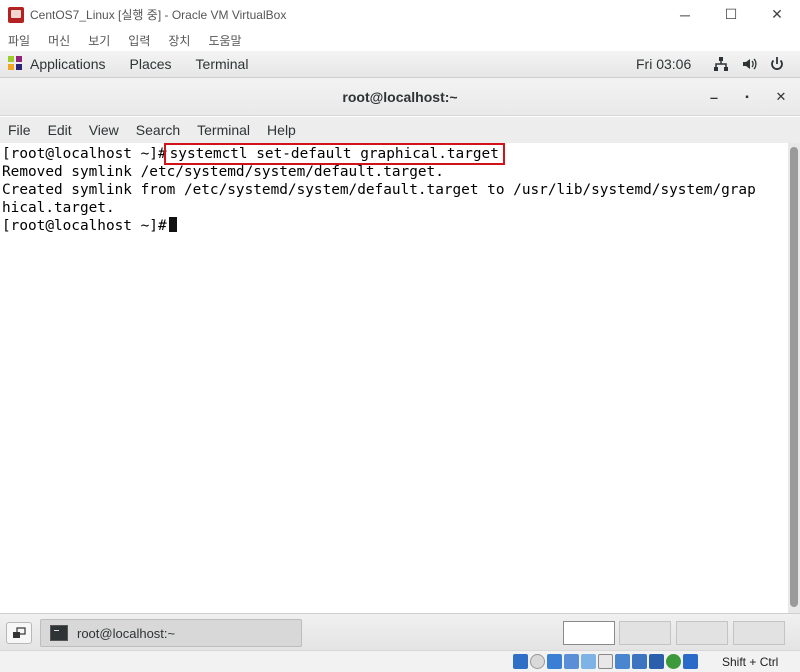 This screenshot has width=800, height=672. I want to click on terminal-menu-help: Help, so click(281, 130).